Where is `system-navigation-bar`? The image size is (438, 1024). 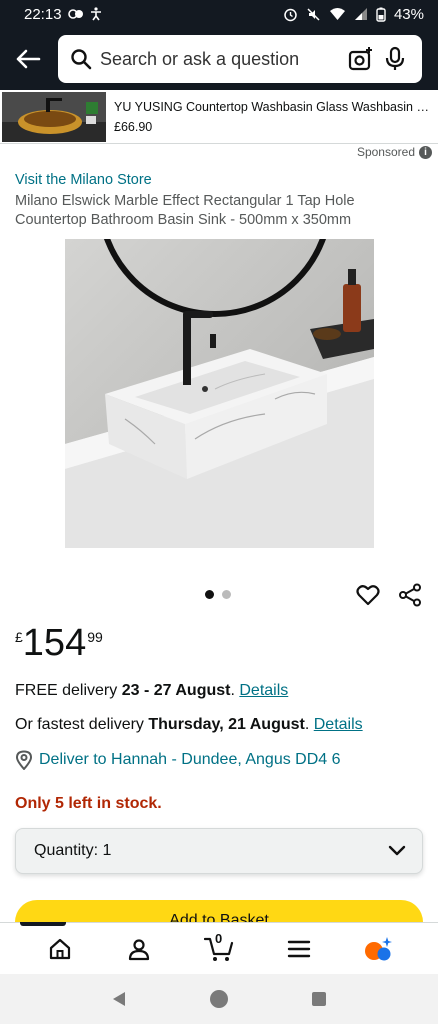
system-navigation-bar is located at coordinates (219, 999).